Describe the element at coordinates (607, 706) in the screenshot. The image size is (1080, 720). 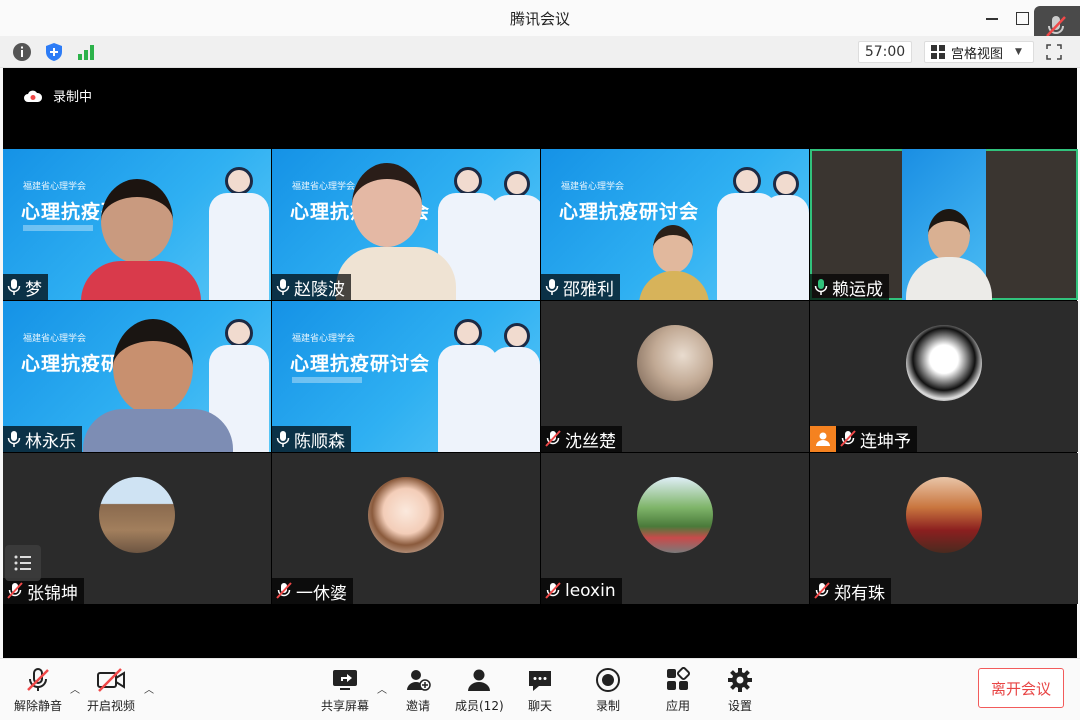
I see `record-label: 录制` at that location.